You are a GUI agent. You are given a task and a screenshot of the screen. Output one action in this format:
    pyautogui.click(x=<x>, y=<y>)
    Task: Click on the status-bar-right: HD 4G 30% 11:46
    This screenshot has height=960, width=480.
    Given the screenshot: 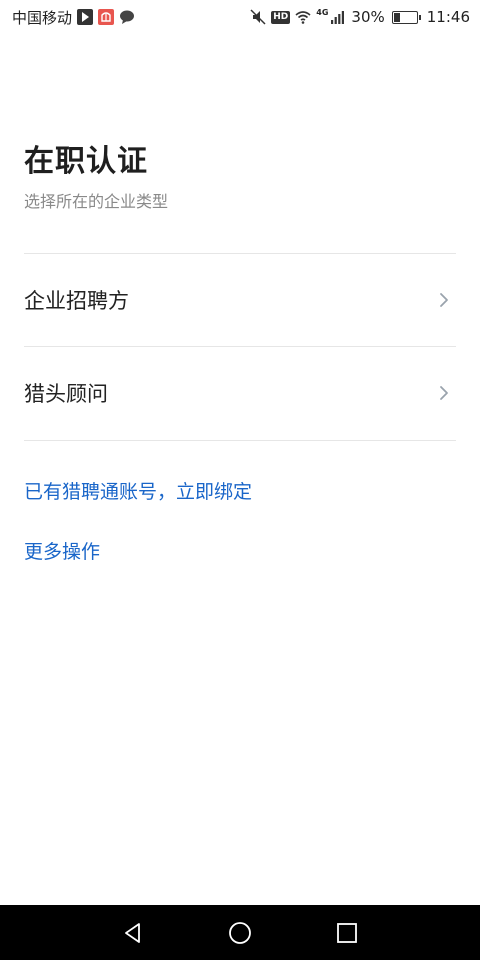 What is the action you would take?
    pyautogui.click(x=360, y=17)
    